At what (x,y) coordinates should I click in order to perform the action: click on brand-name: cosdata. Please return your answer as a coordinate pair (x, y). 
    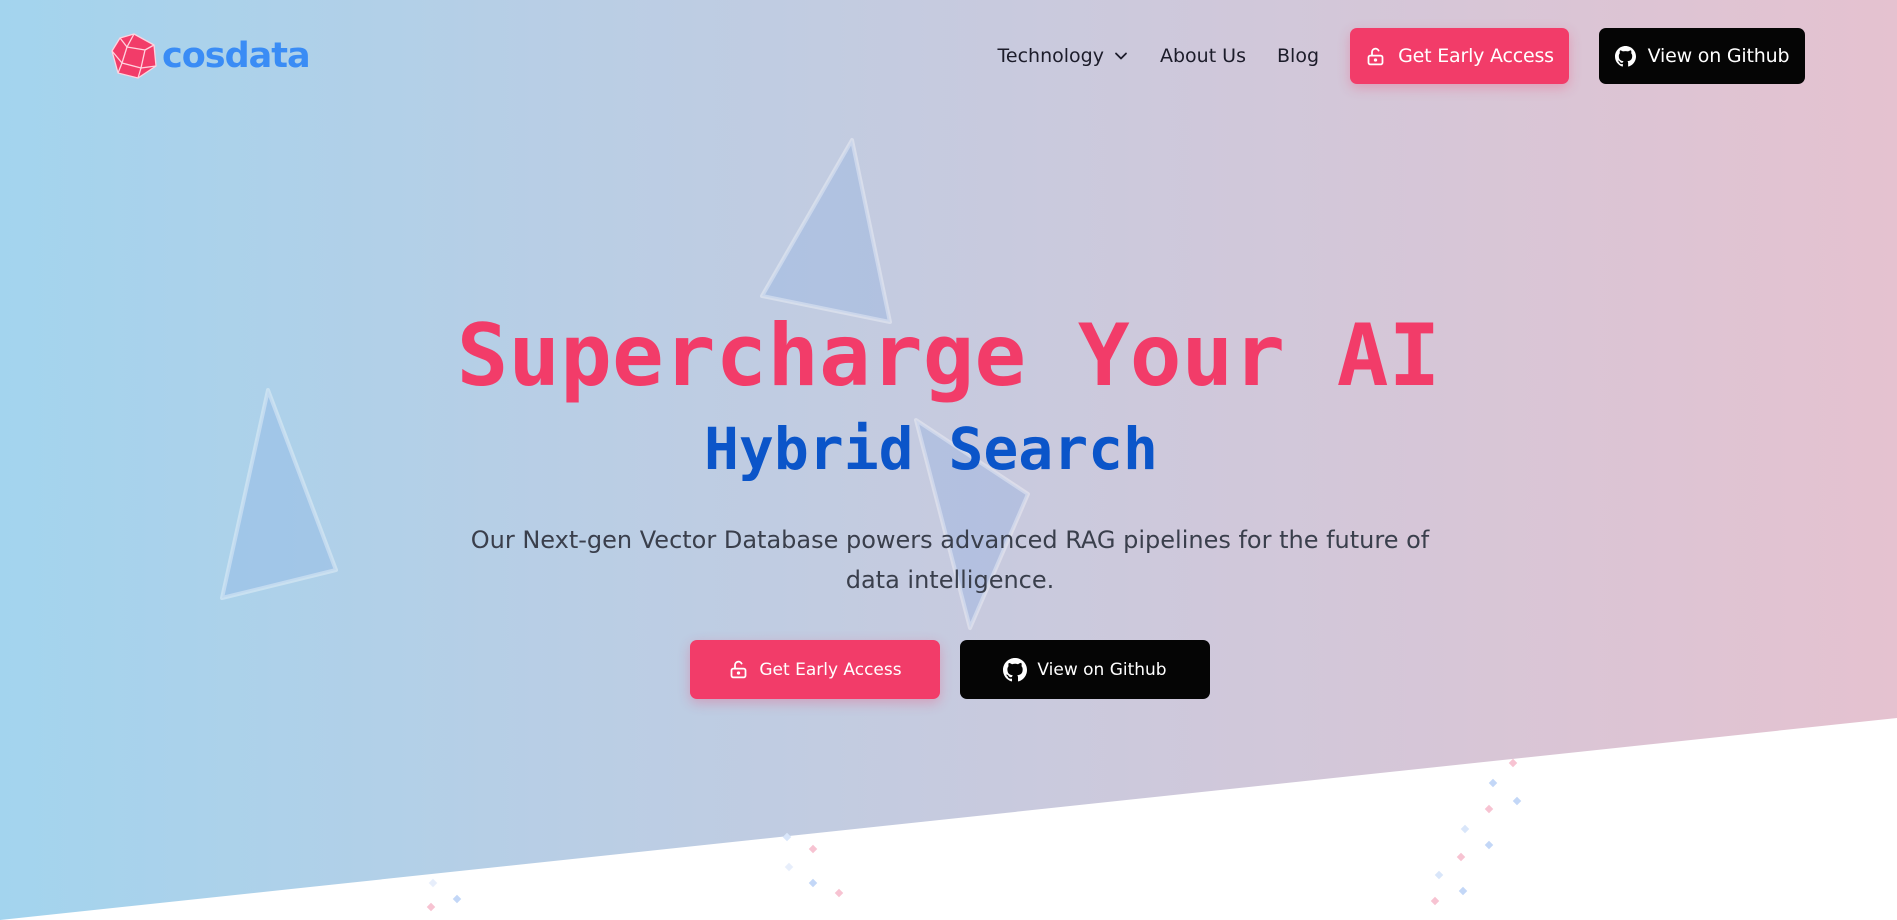
    Looking at the image, I should click on (236, 56).